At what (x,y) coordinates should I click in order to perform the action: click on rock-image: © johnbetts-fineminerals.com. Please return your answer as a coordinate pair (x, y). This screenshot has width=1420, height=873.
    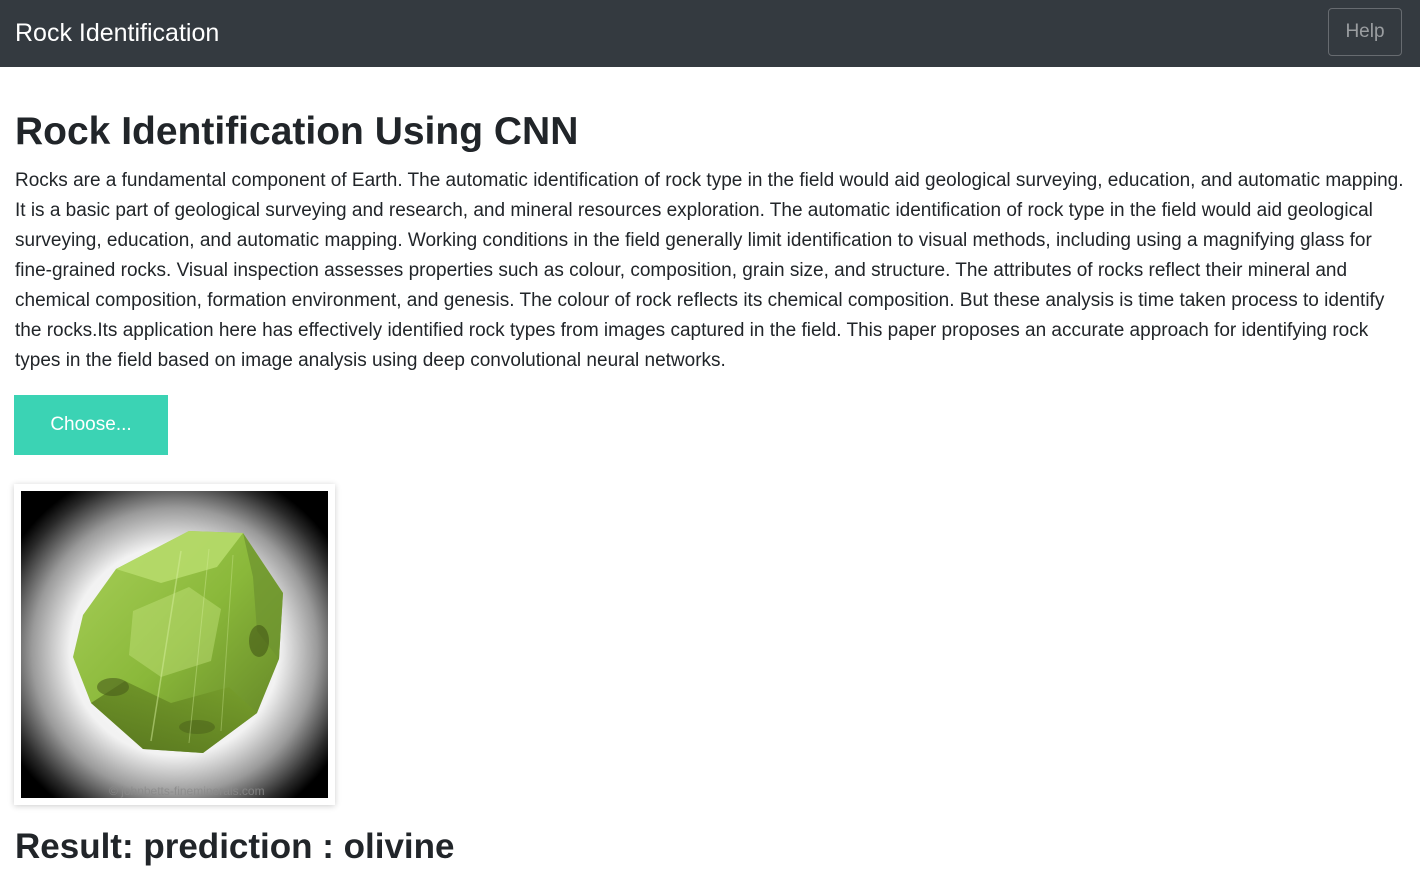
    Looking at the image, I should click on (174, 644).